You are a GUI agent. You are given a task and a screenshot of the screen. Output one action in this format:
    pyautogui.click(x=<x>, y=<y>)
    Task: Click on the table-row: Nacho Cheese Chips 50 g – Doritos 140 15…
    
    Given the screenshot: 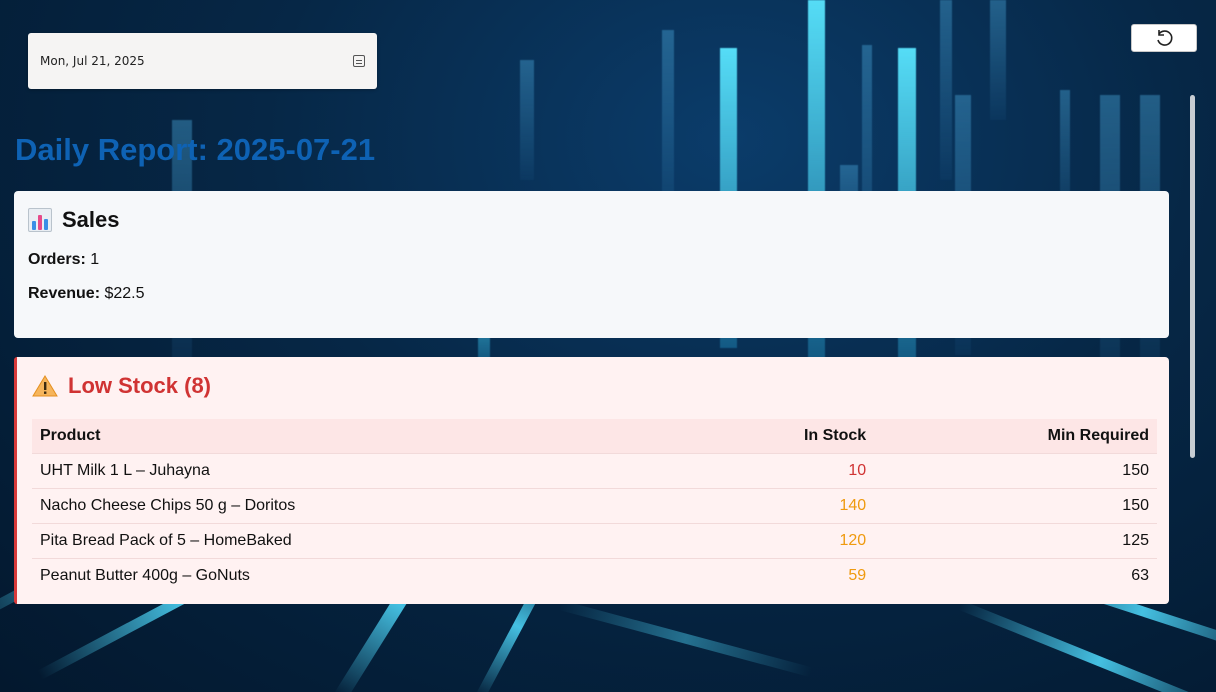 What is the action you would take?
    pyautogui.click(x=594, y=506)
    